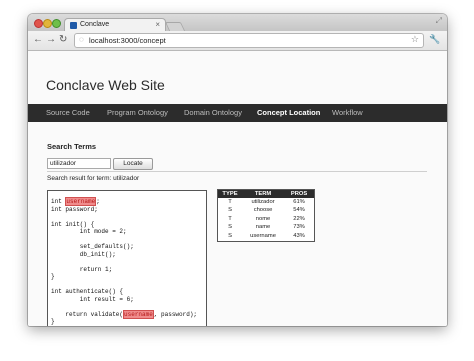  What do you see at coordinates (105, 85) in the screenshot?
I see `site-title: Conclave Web Site` at bounding box center [105, 85].